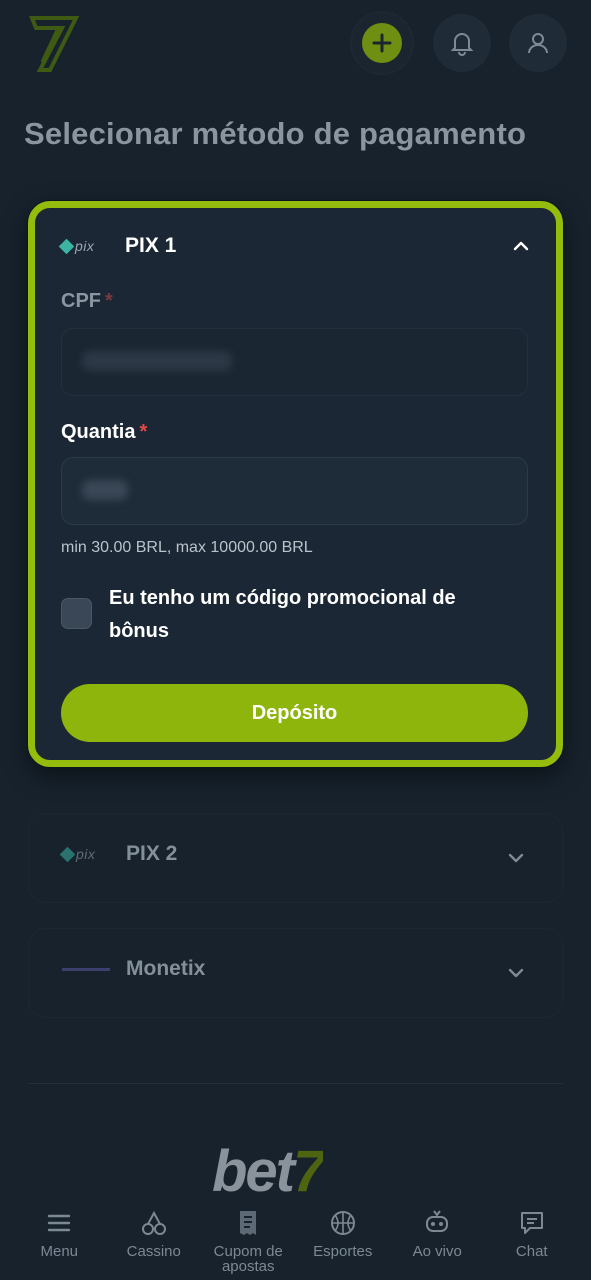  Describe the element at coordinates (294, 491) in the screenshot. I see `amount-field` at that location.